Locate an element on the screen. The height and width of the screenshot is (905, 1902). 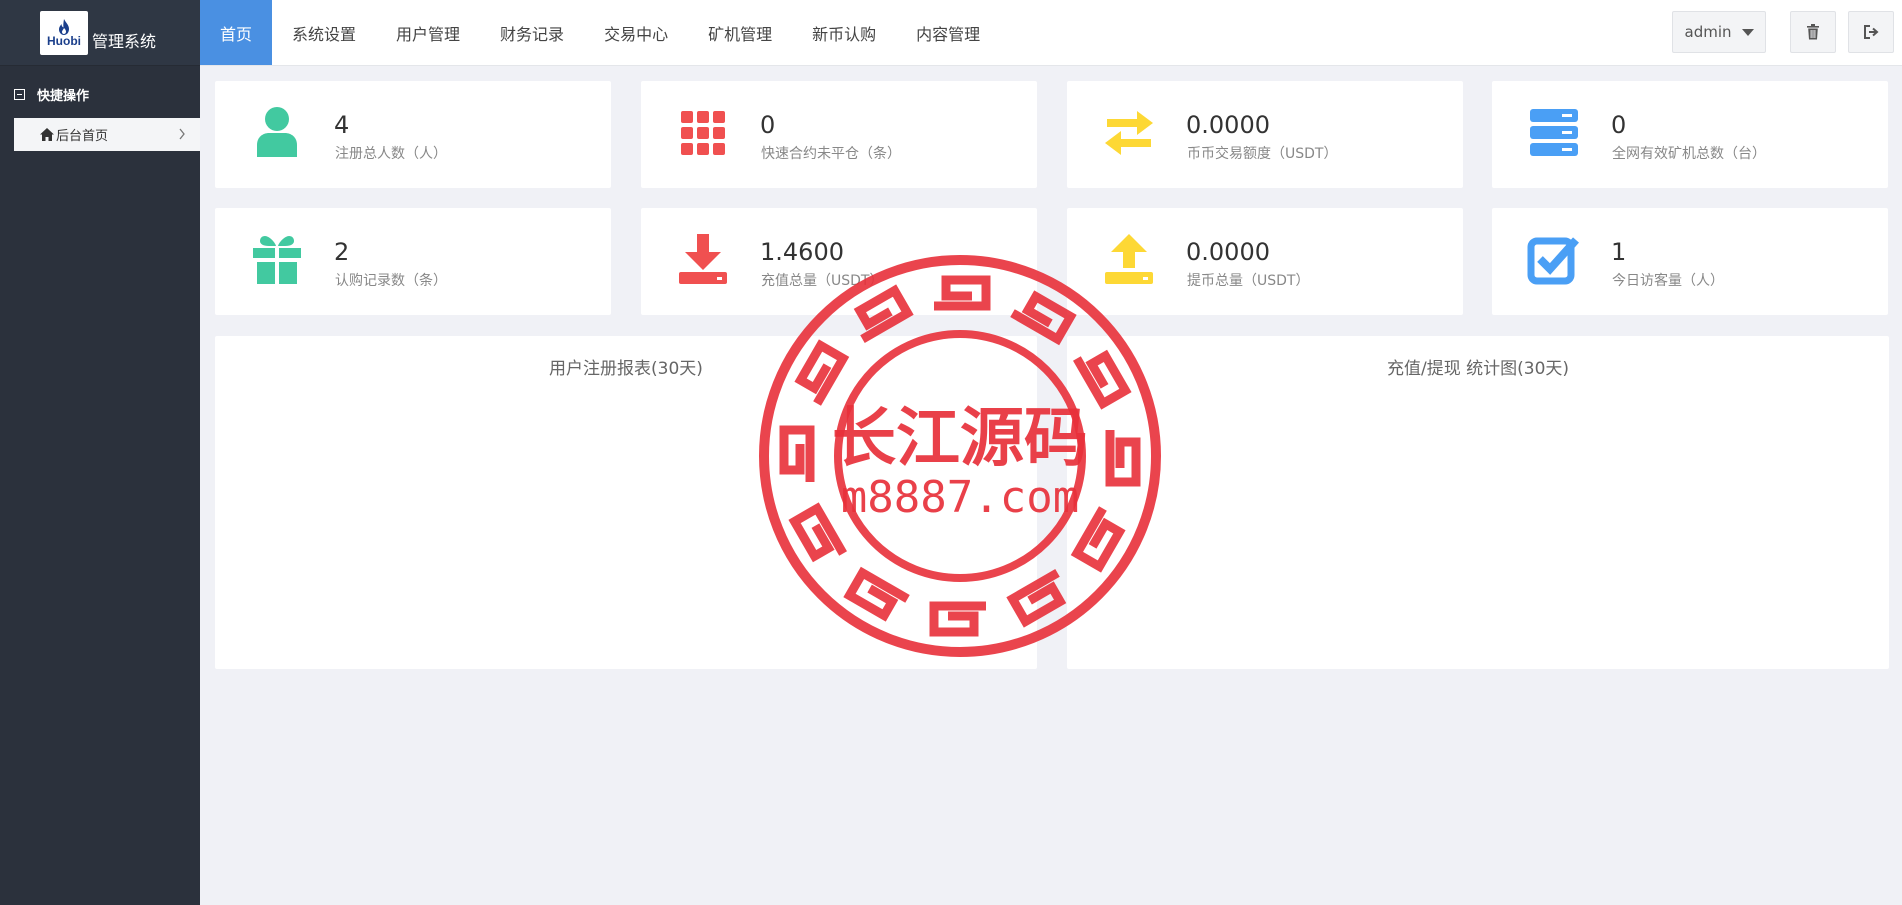
nav-user-management: 用户管理 is located at coordinates (428, 32).